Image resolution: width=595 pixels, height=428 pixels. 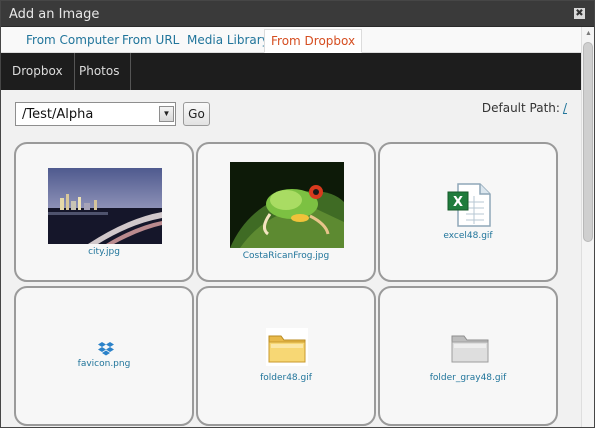 What do you see at coordinates (468, 236) in the screenshot?
I see `file-name: excel48.gif` at bounding box center [468, 236].